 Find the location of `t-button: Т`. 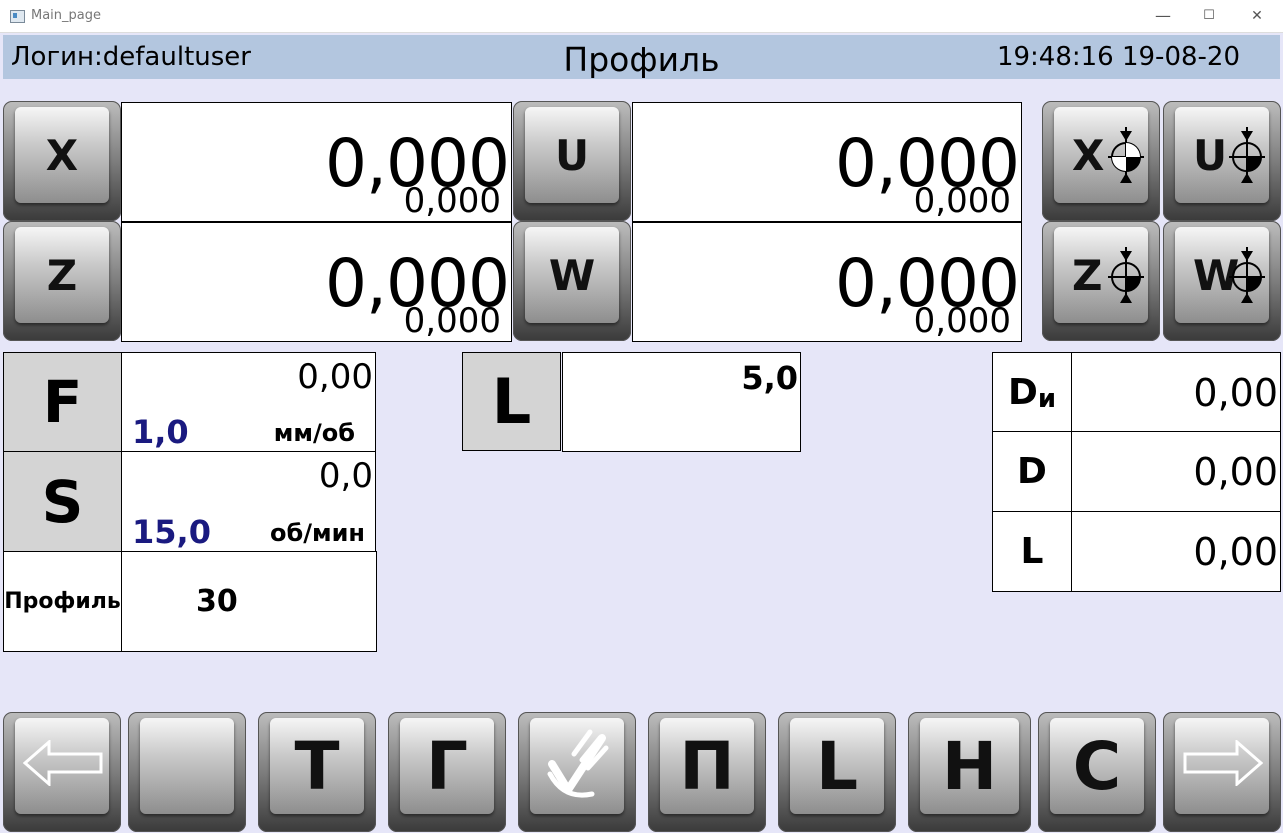

t-button: Т is located at coordinates (317, 772).